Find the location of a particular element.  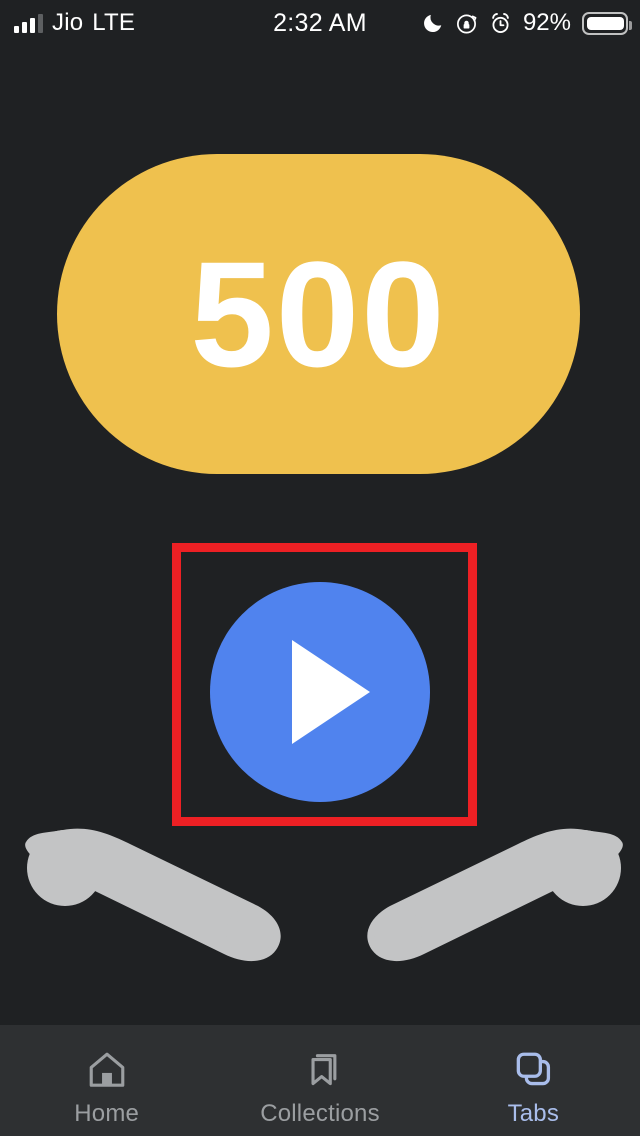

status-bar: Jio LTE 2:32 AM 92% is located at coordinates (320, 23).